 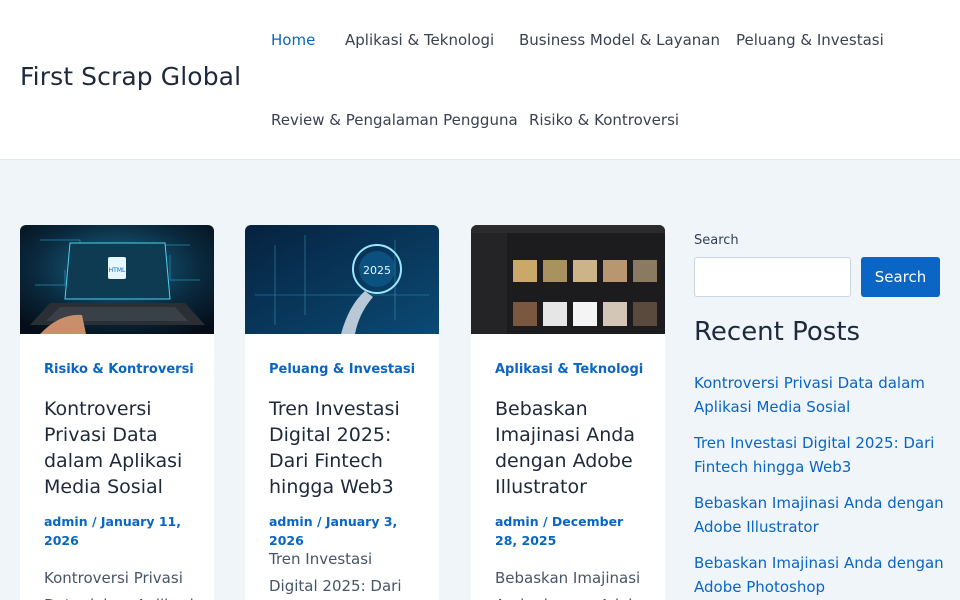 I want to click on svg-text: HTML, so click(x=117, y=270).